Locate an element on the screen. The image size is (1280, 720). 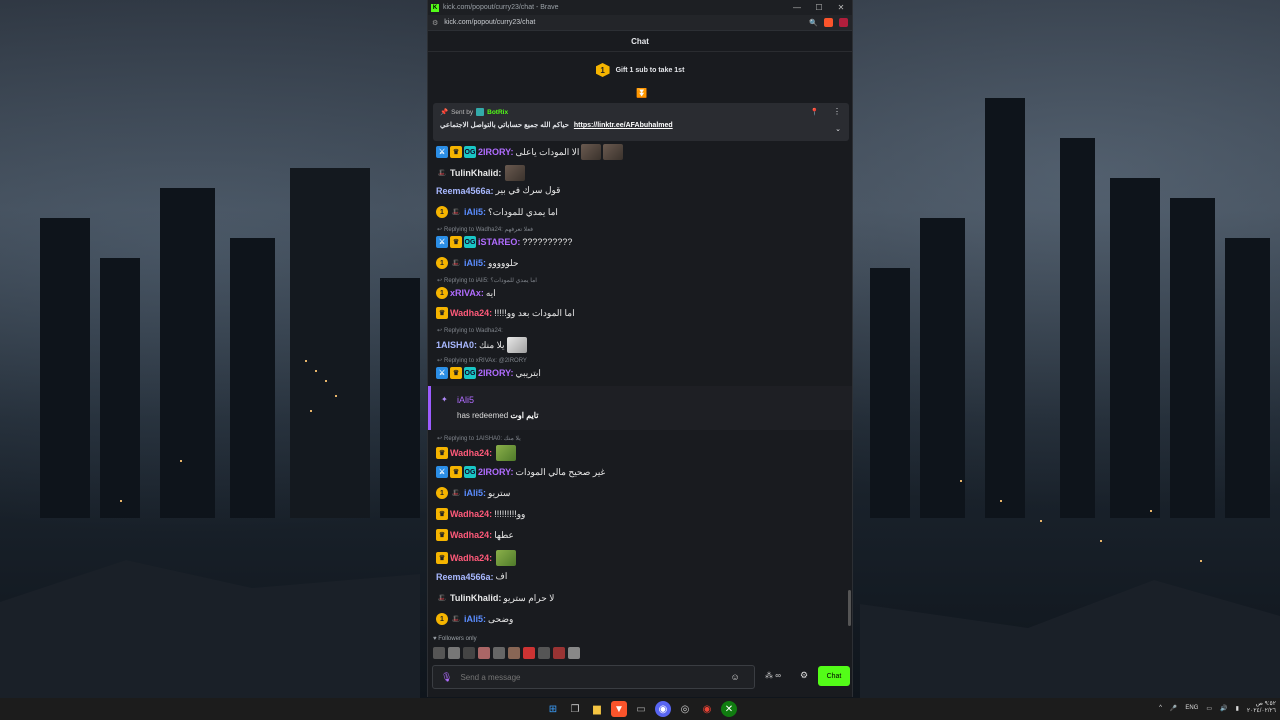
chrome-icon: ◉ is located at coordinates (707, 709).